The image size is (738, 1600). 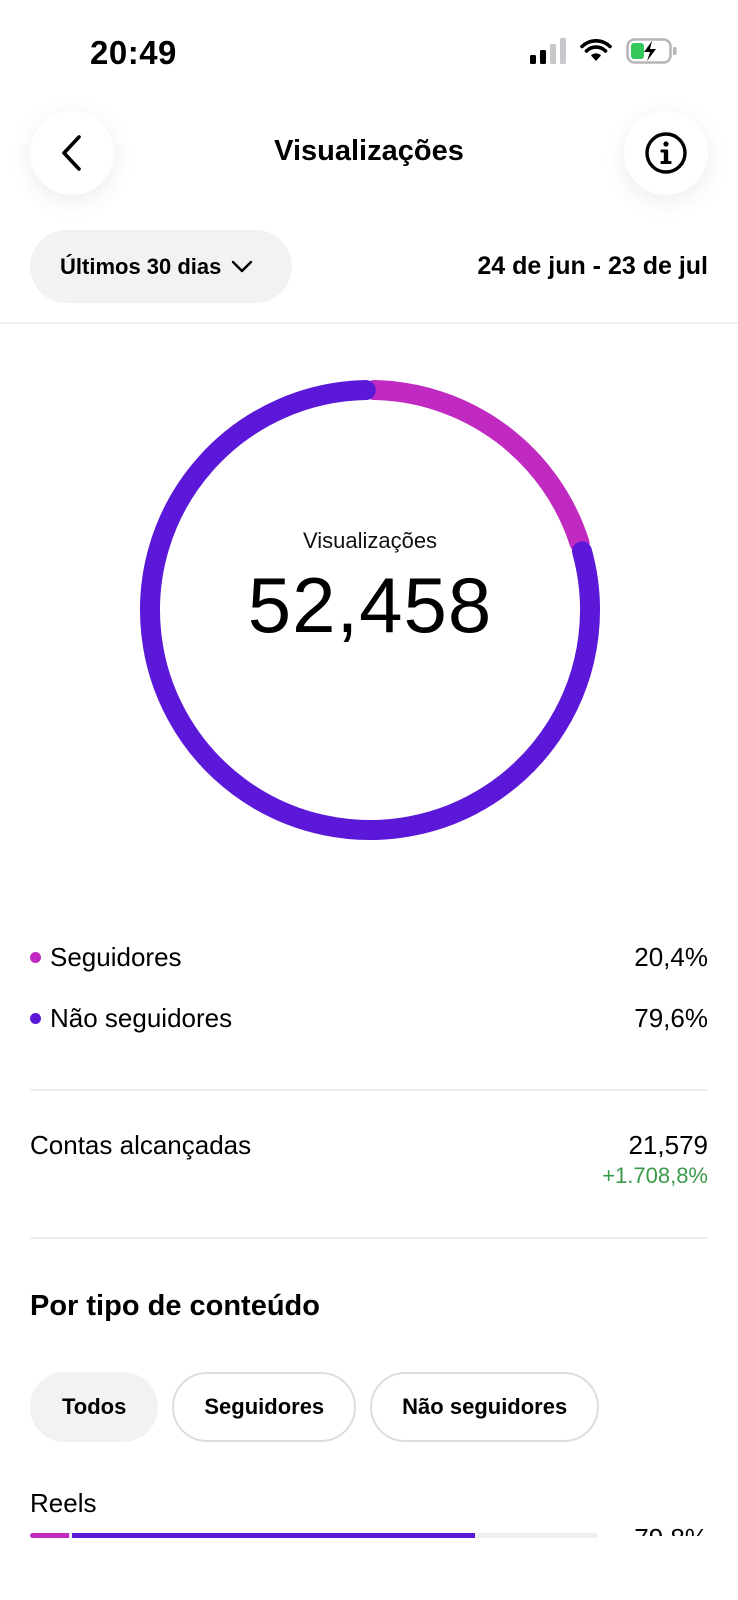 What do you see at coordinates (49, 1535) in the screenshot?
I see `reels-bar-followers-segment` at bounding box center [49, 1535].